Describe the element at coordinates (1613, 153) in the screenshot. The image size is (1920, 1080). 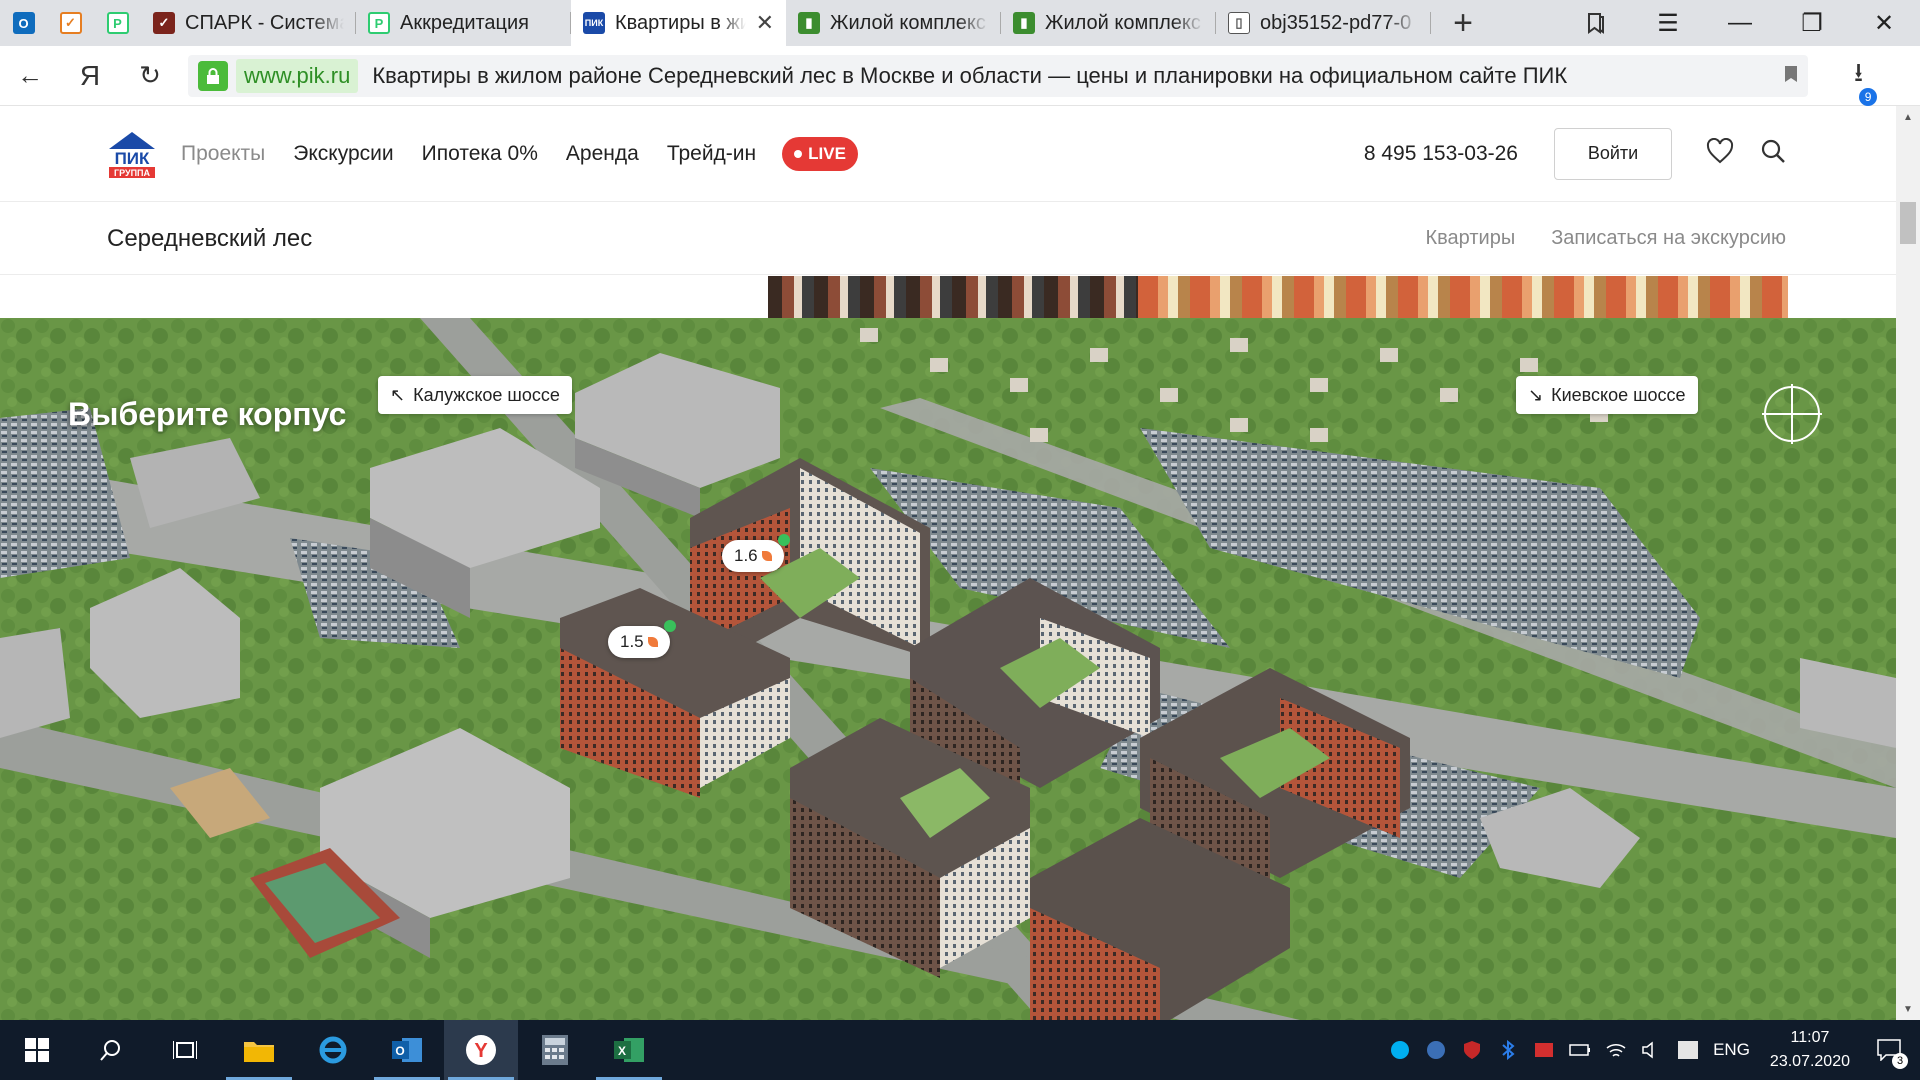
I see `login-button: Войти` at that location.